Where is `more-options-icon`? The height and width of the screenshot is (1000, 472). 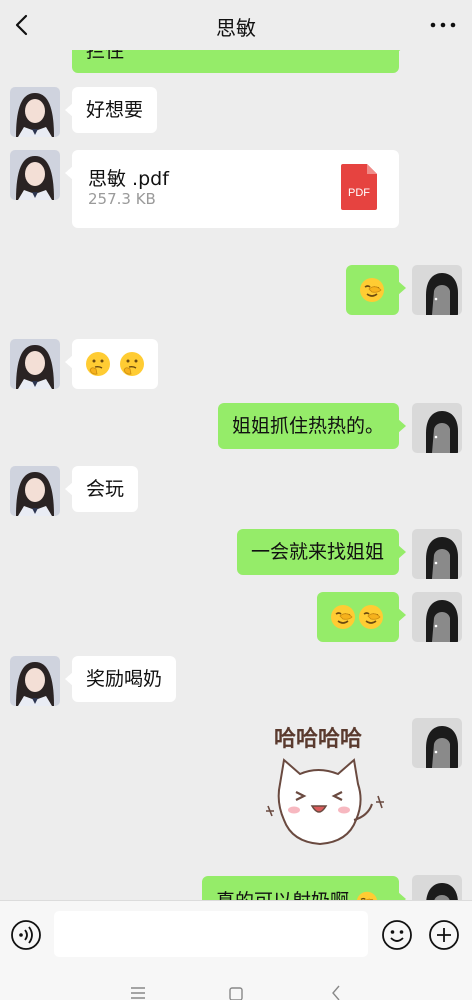
more-options-icon is located at coordinates (443, 25).